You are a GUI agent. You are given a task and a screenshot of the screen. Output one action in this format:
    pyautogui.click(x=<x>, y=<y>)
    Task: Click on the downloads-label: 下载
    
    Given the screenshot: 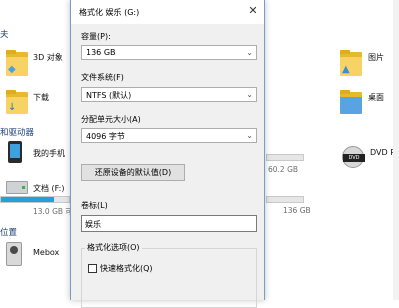 What is the action you would take?
    pyautogui.click(x=41, y=97)
    